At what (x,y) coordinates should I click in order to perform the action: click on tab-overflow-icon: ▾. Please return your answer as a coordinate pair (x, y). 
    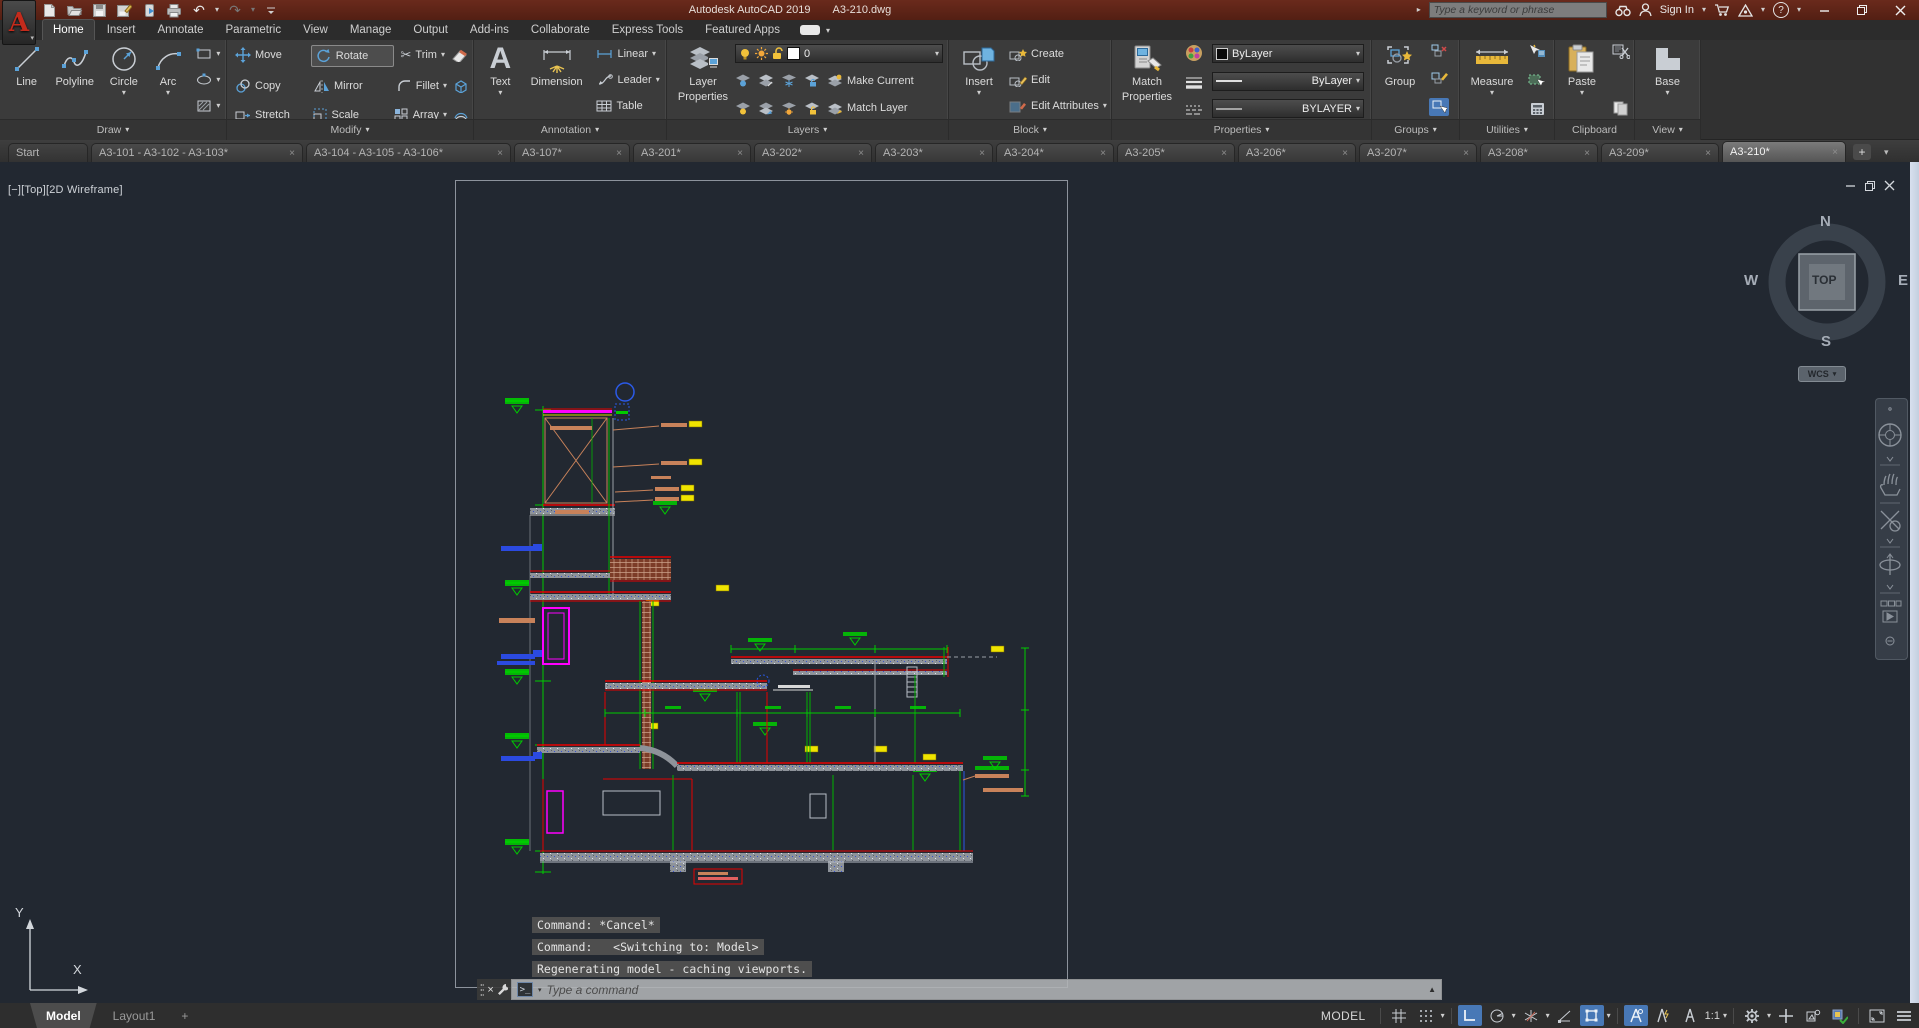
    Looking at the image, I should click on (1886, 152).